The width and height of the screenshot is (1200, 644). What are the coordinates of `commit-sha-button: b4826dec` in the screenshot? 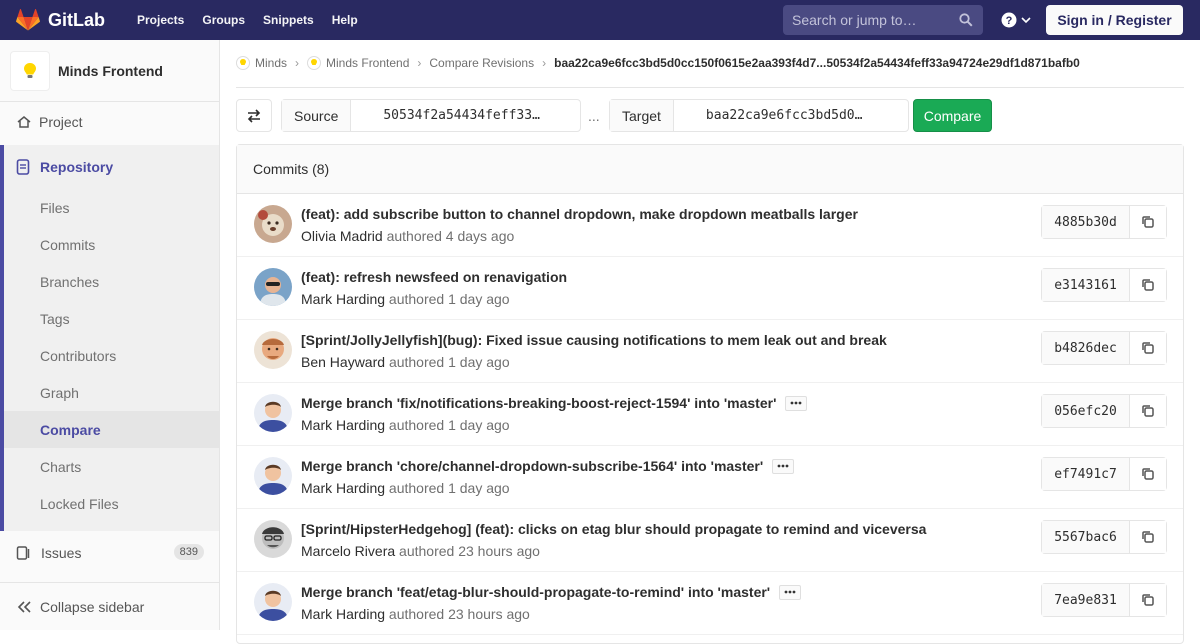 It's located at (1086, 348).